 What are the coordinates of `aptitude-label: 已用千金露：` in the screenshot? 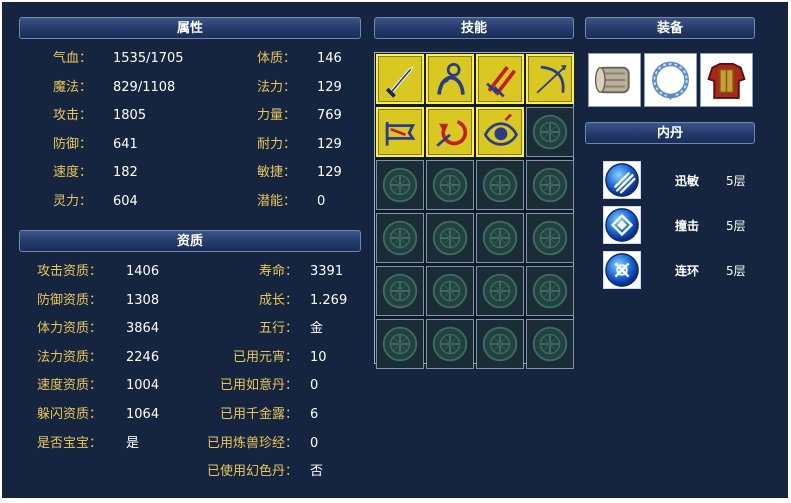 It's located at (258, 414).